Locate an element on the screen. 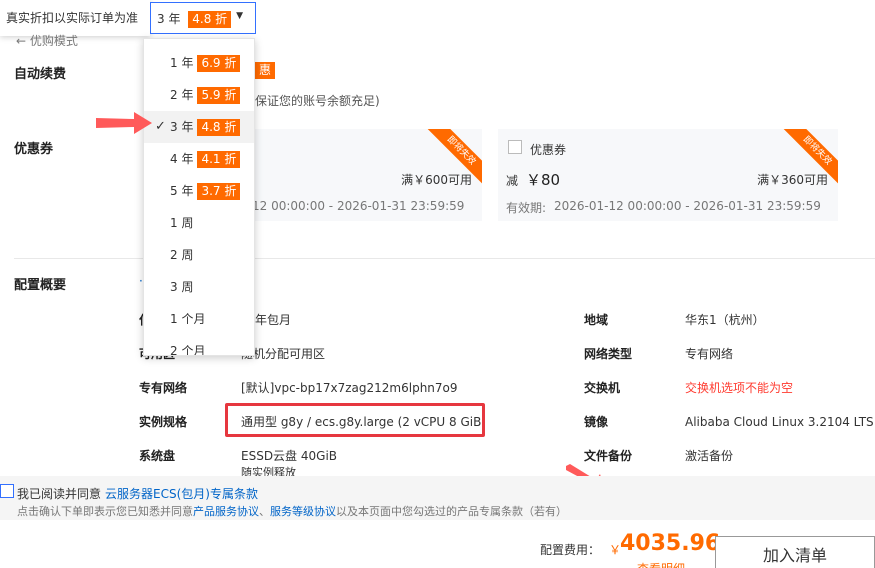  dropdown-item: 5 年 3.7 折 is located at coordinates (199, 191).